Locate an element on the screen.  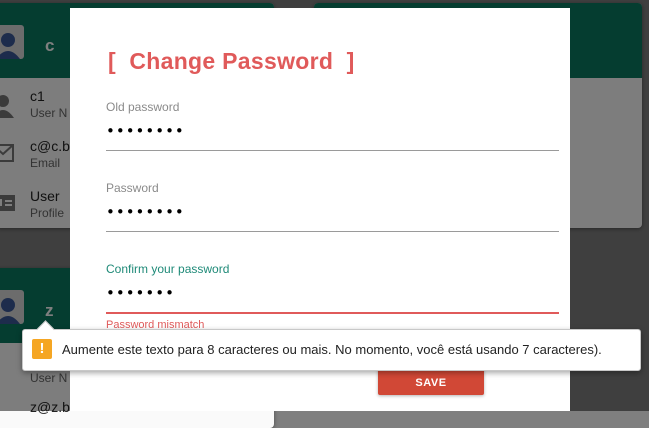
confirm-password-label: Confirm your password is located at coordinates (168, 269).